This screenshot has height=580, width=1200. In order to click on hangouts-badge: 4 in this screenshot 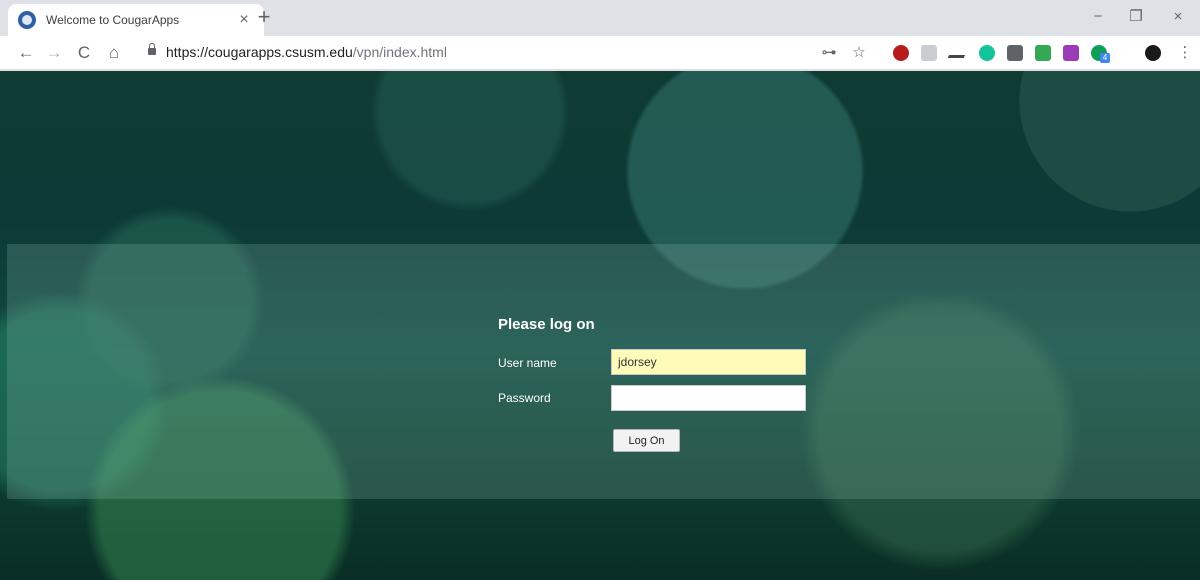, I will do `click(1105, 58)`.